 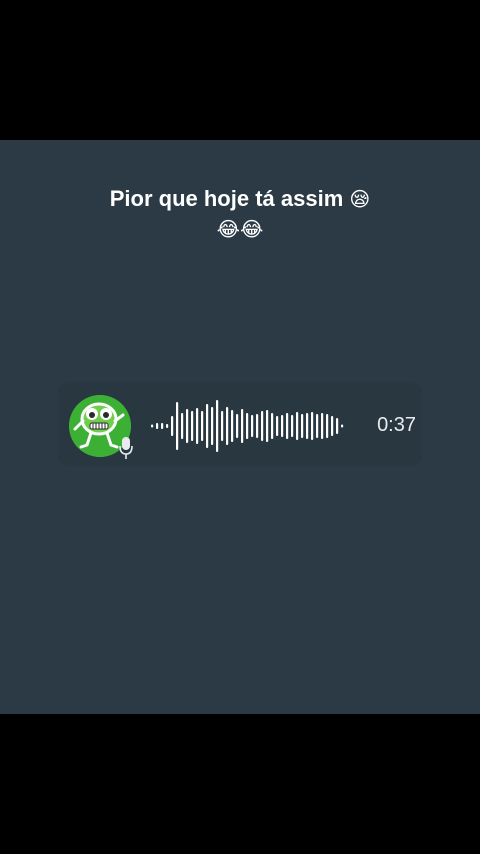 I want to click on laughing-emoji: 😂😂, so click(x=240, y=229).